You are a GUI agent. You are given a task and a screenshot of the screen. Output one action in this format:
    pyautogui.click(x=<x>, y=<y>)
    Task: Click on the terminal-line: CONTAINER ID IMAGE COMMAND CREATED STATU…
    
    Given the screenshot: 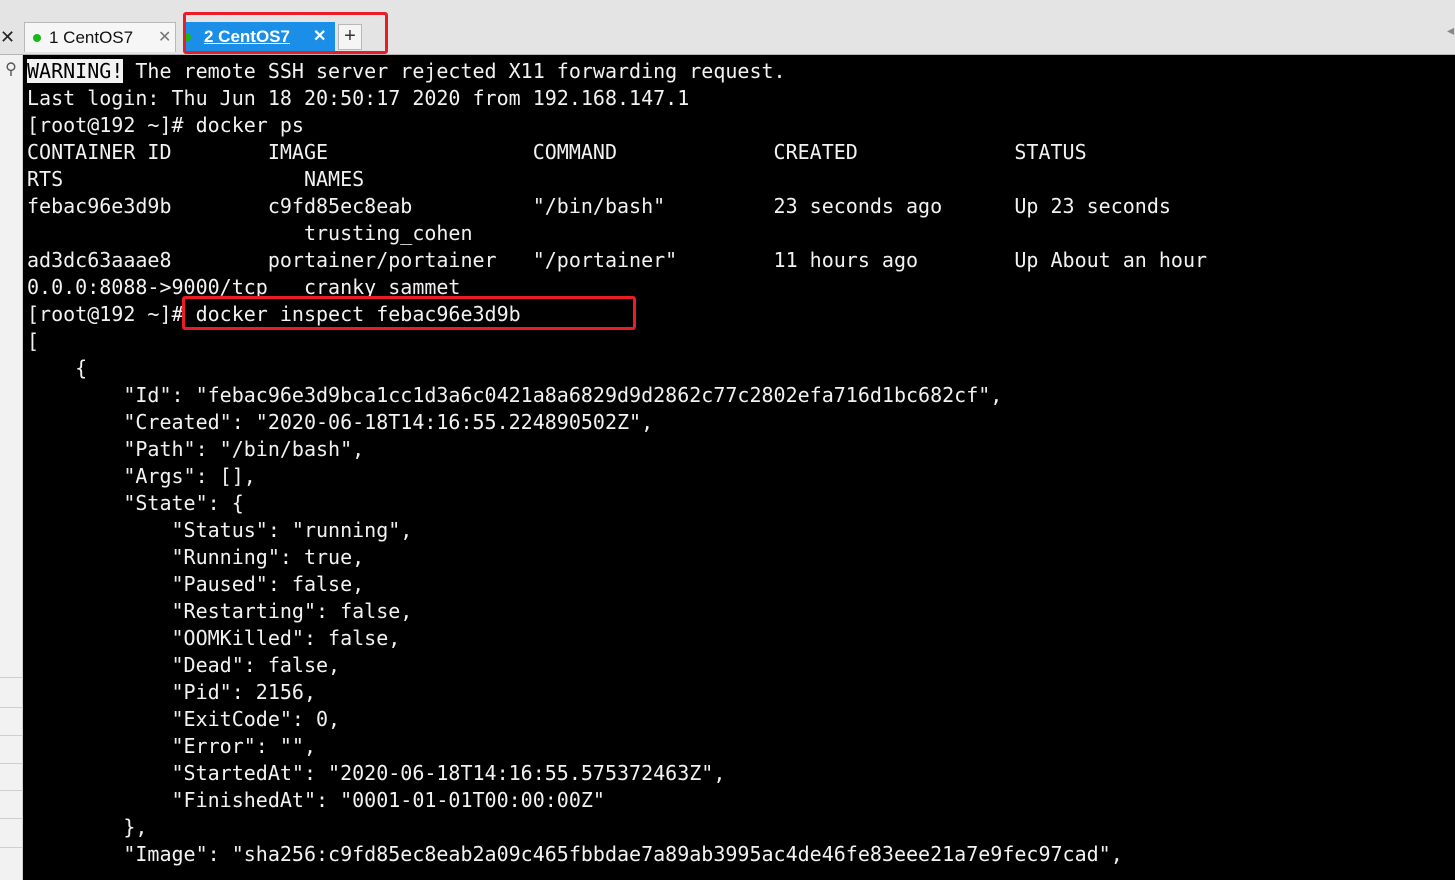 What is the action you would take?
    pyautogui.click(x=557, y=152)
    